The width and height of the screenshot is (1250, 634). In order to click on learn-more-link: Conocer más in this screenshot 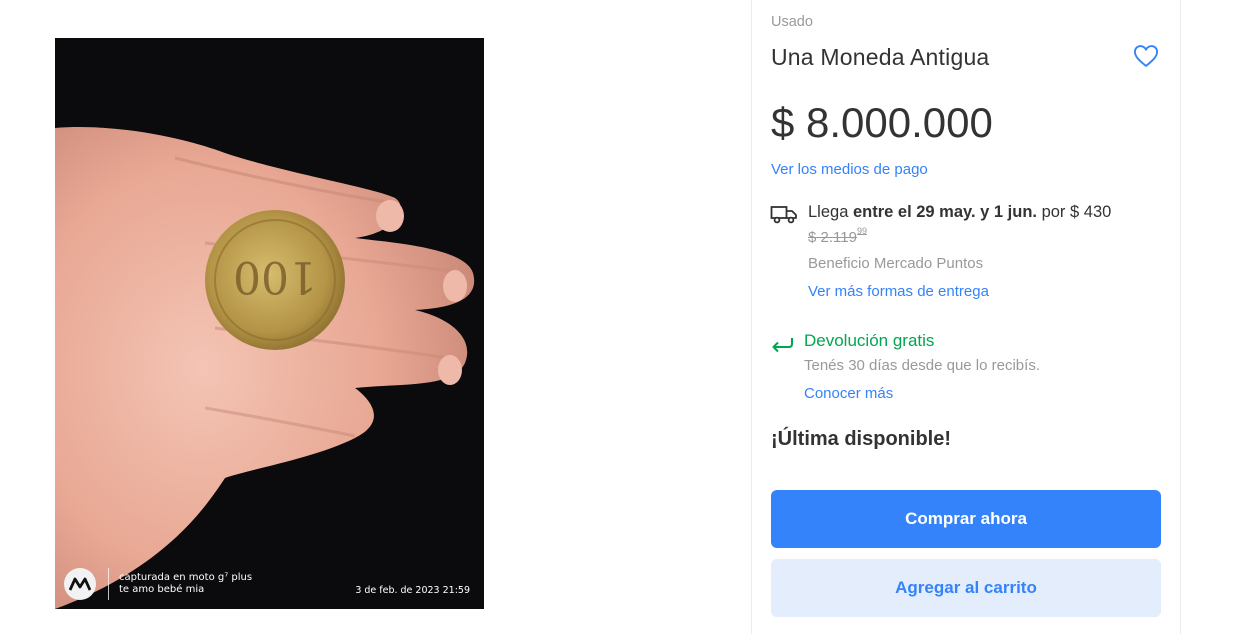, I will do `click(848, 393)`.